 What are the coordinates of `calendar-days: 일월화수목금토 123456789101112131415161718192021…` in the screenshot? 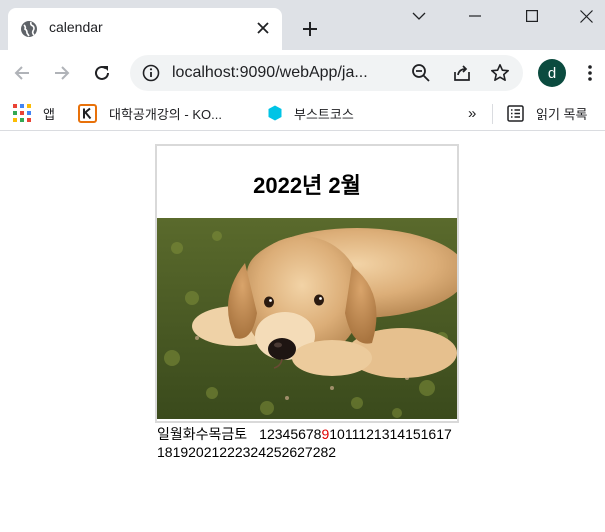 It's located at (307, 443).